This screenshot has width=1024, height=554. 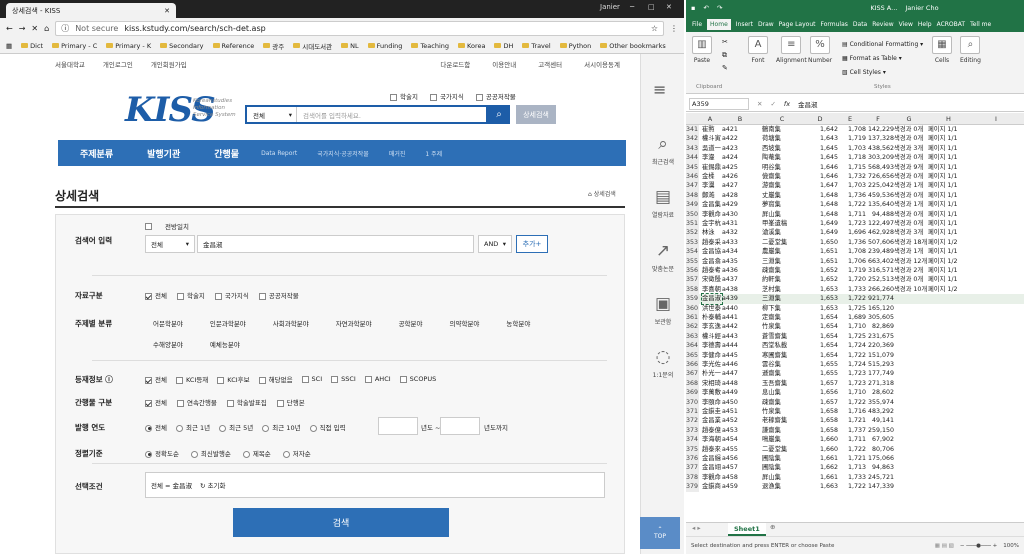 What do you see at coordinates (350, 46) in the screenshot?
I see `bookmark: NL` at bounding box center [350, 46].